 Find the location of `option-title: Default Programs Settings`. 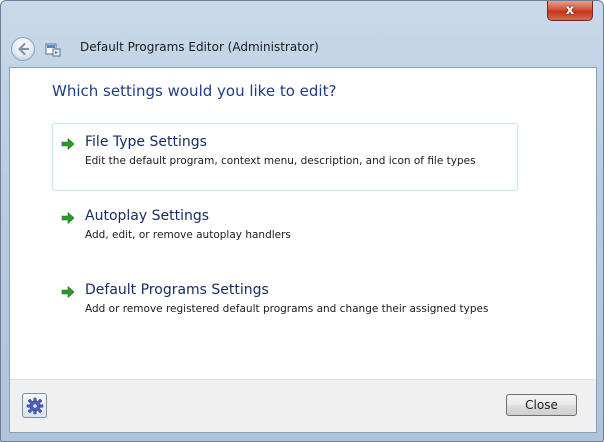

option-title: Default Programs Settings is located at coordinates (177, 290).